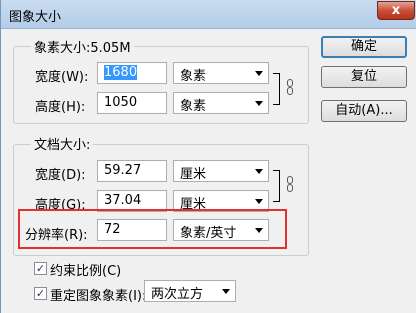 The width and height of the screenshot is (416, 313). Describe the element at coordinates (60, 175) in the screenshot. I see `doc-width-label: 宽度(D):` at that location.